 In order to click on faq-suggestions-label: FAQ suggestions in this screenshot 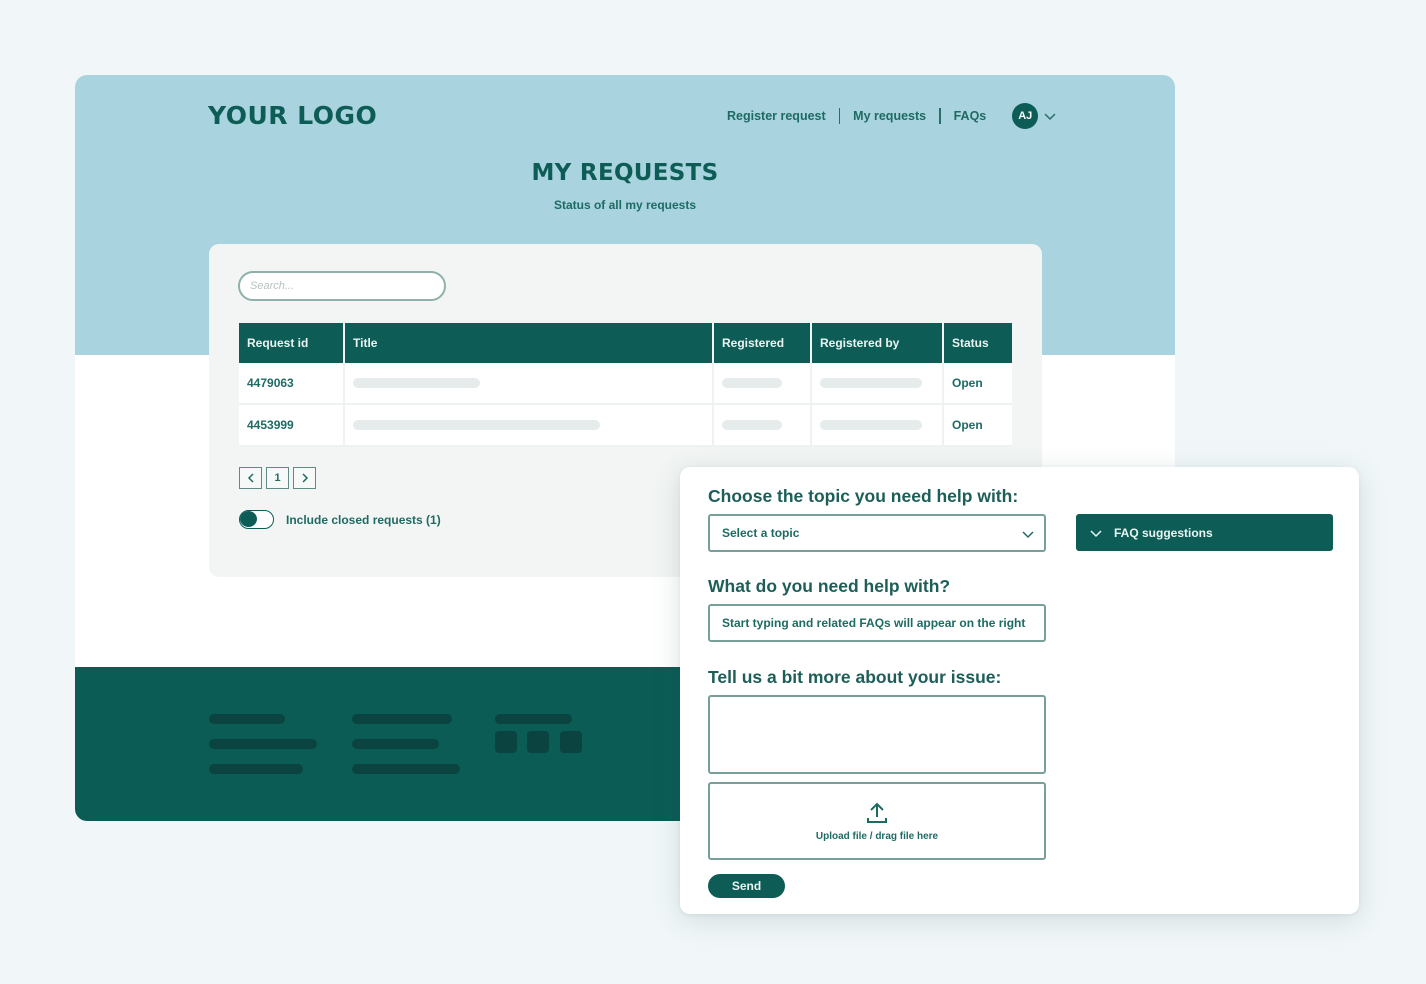, I will do `click(1163, 532)`.